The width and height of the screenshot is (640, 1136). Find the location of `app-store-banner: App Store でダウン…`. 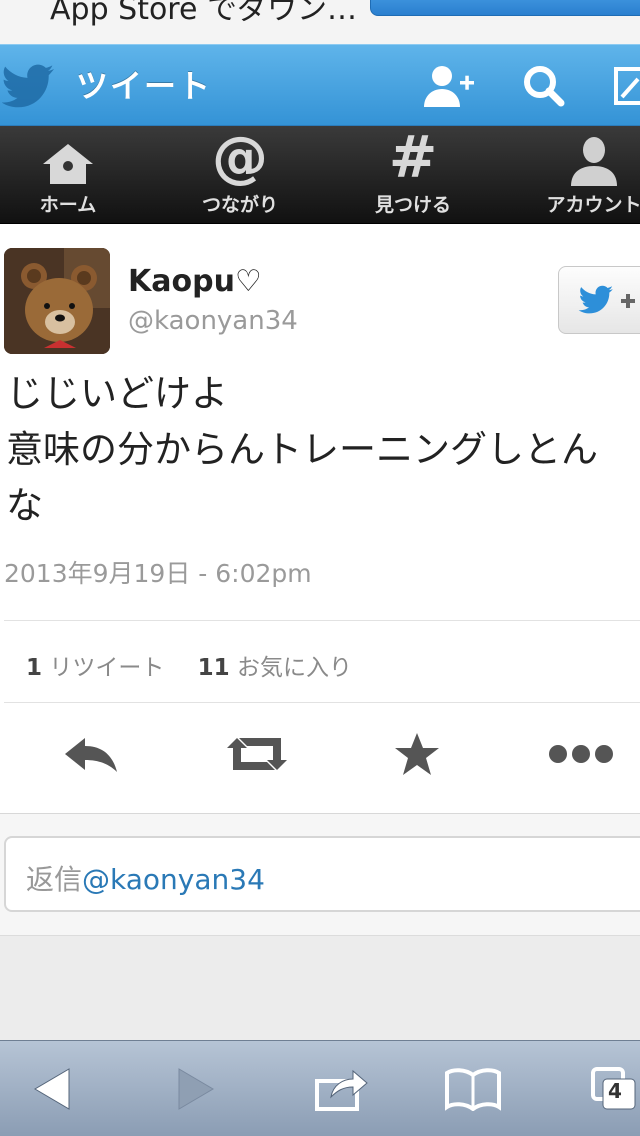

app-store-banner: App Store でダウン… is located at coordinates (320, 22).